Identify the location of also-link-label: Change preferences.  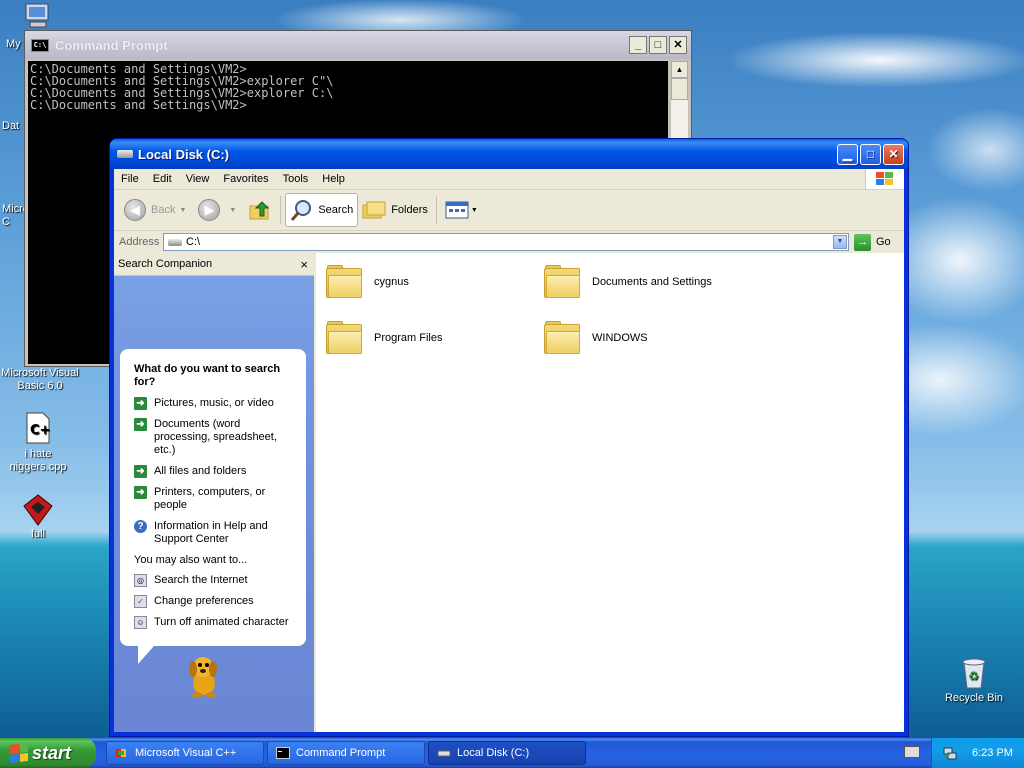
(204, 601).